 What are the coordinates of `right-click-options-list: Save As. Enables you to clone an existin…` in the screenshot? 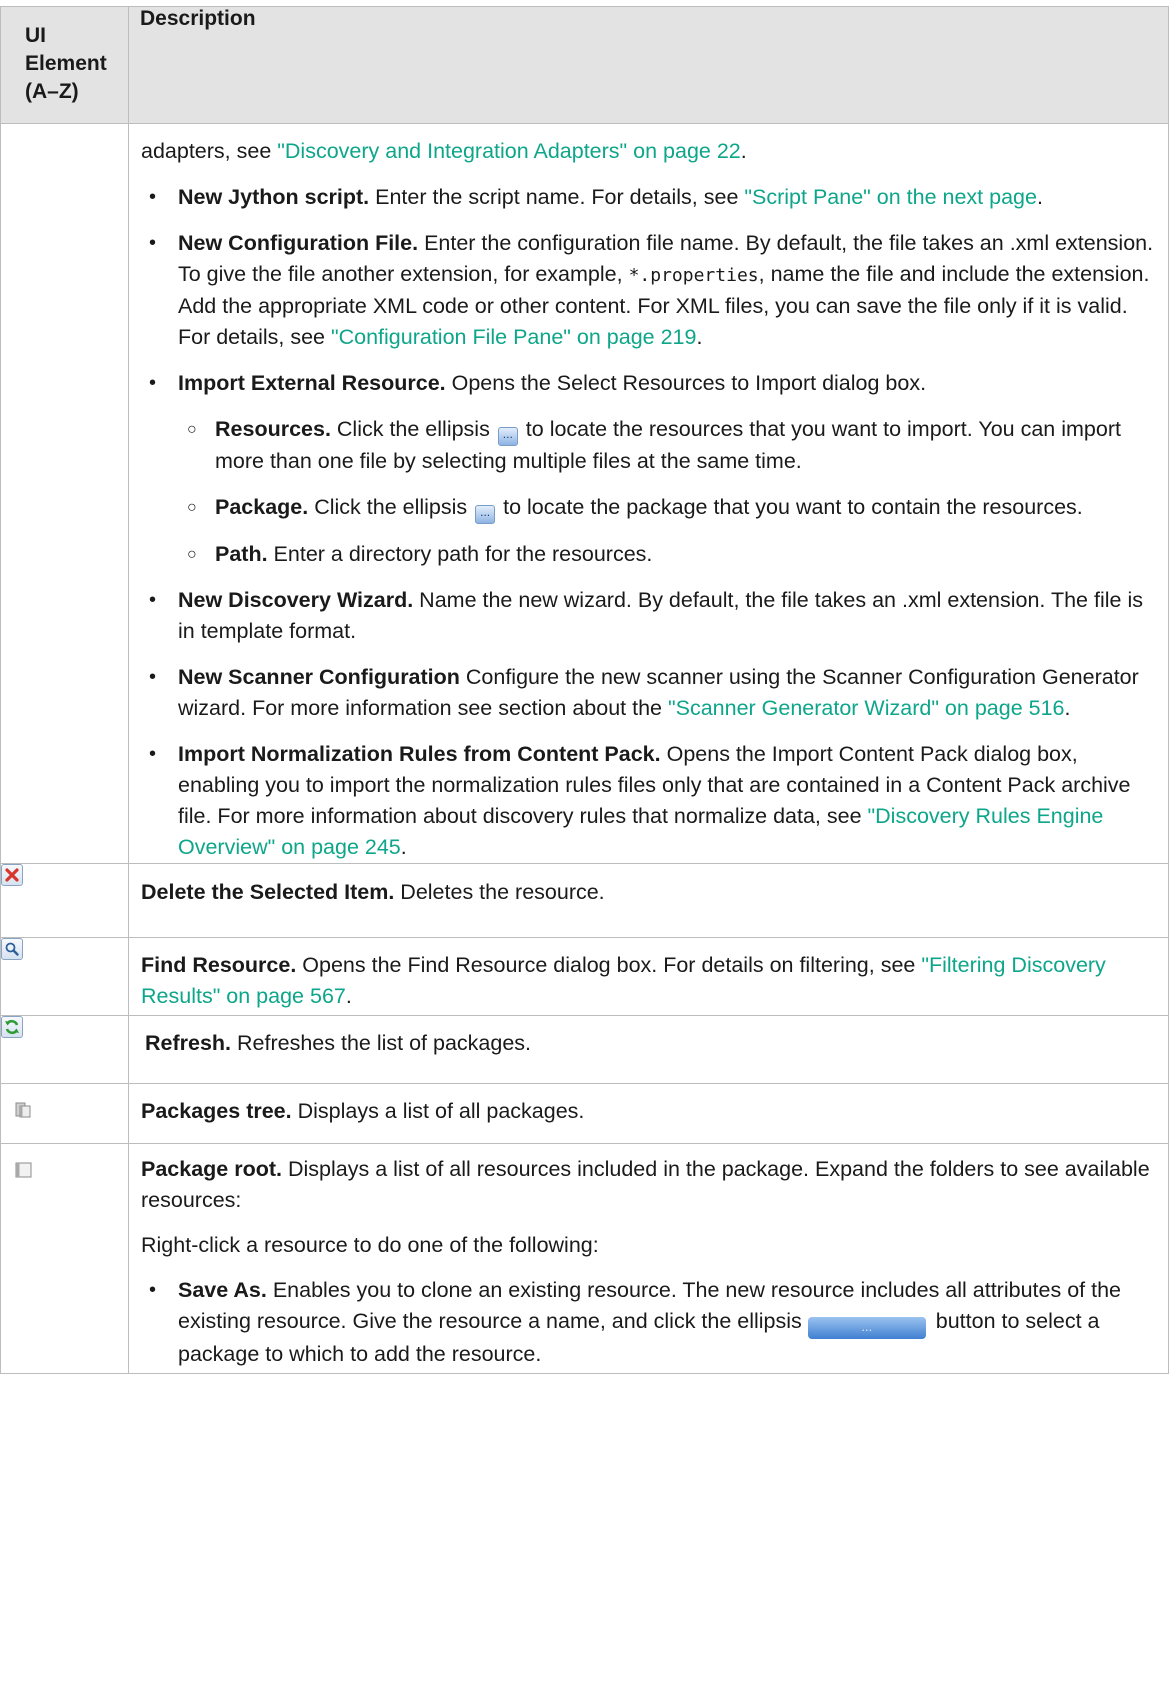 It's located at (647, 1322).